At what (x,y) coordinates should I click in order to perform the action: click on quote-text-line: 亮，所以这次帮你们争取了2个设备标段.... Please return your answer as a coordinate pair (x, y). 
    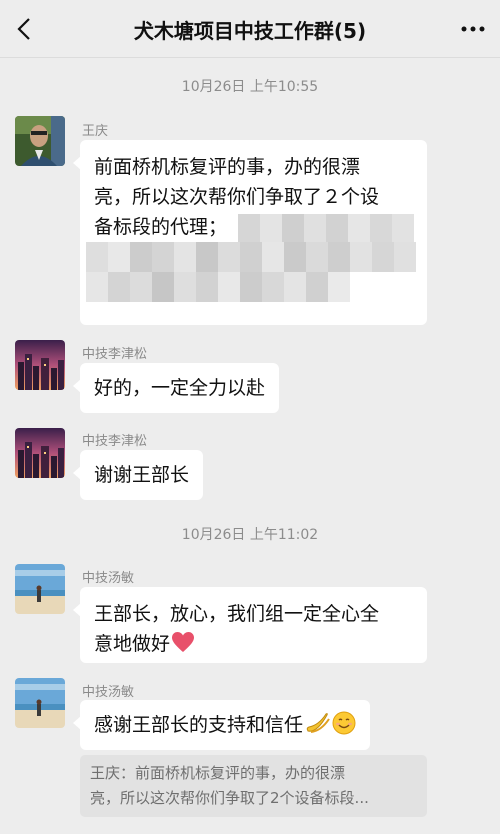
    Looking at the image, I should click on (229, 798).